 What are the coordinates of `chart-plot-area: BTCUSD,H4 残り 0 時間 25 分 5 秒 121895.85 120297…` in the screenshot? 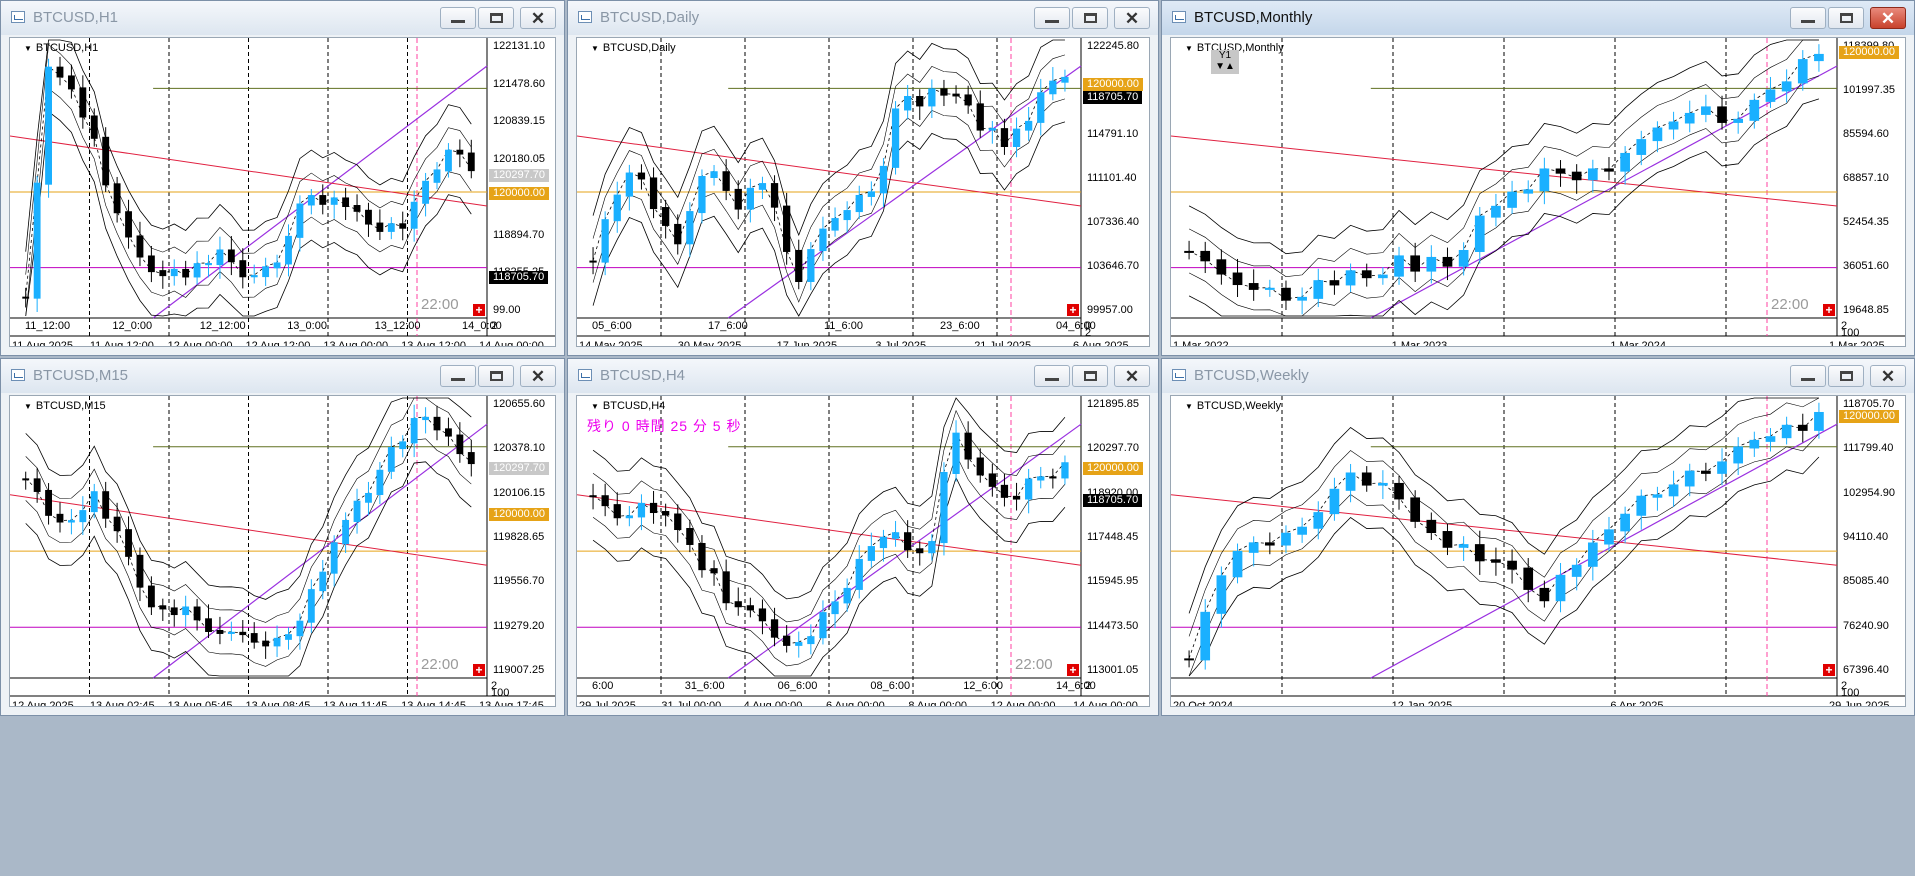 It's located at (863, 551).